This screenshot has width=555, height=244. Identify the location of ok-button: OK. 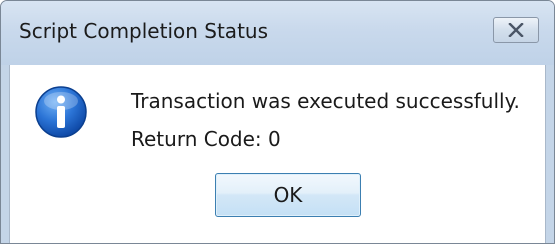
(288, 195).